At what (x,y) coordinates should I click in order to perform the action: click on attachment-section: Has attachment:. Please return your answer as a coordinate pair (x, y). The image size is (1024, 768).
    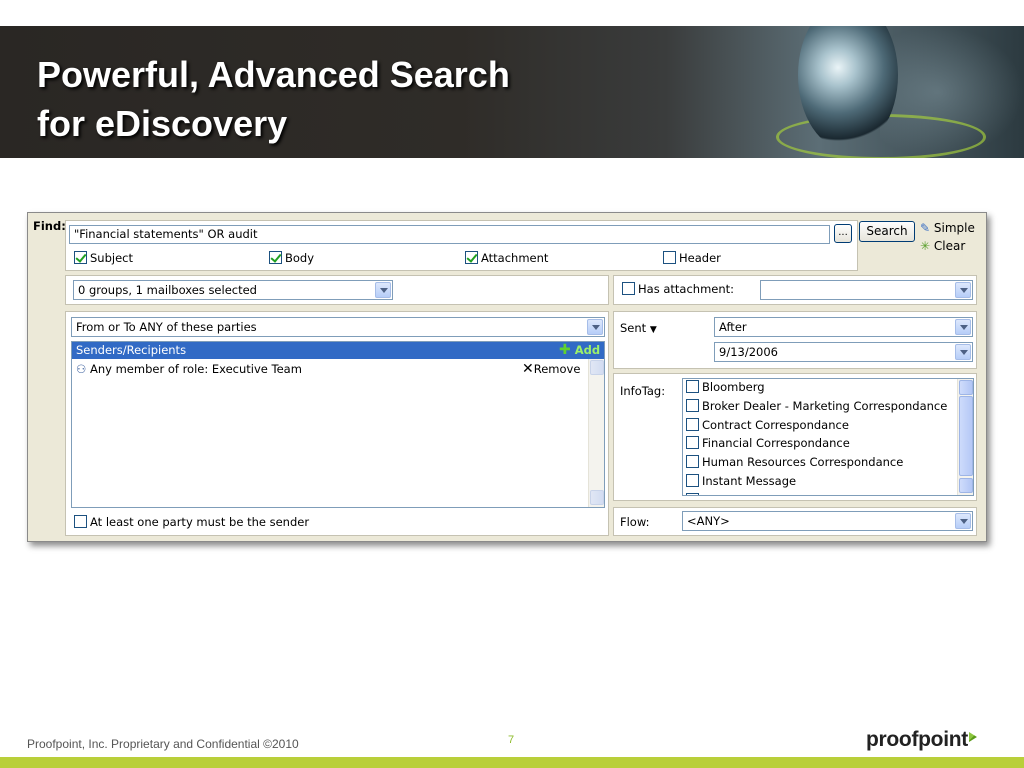
    Looking at the image, I should click on (795, 290).